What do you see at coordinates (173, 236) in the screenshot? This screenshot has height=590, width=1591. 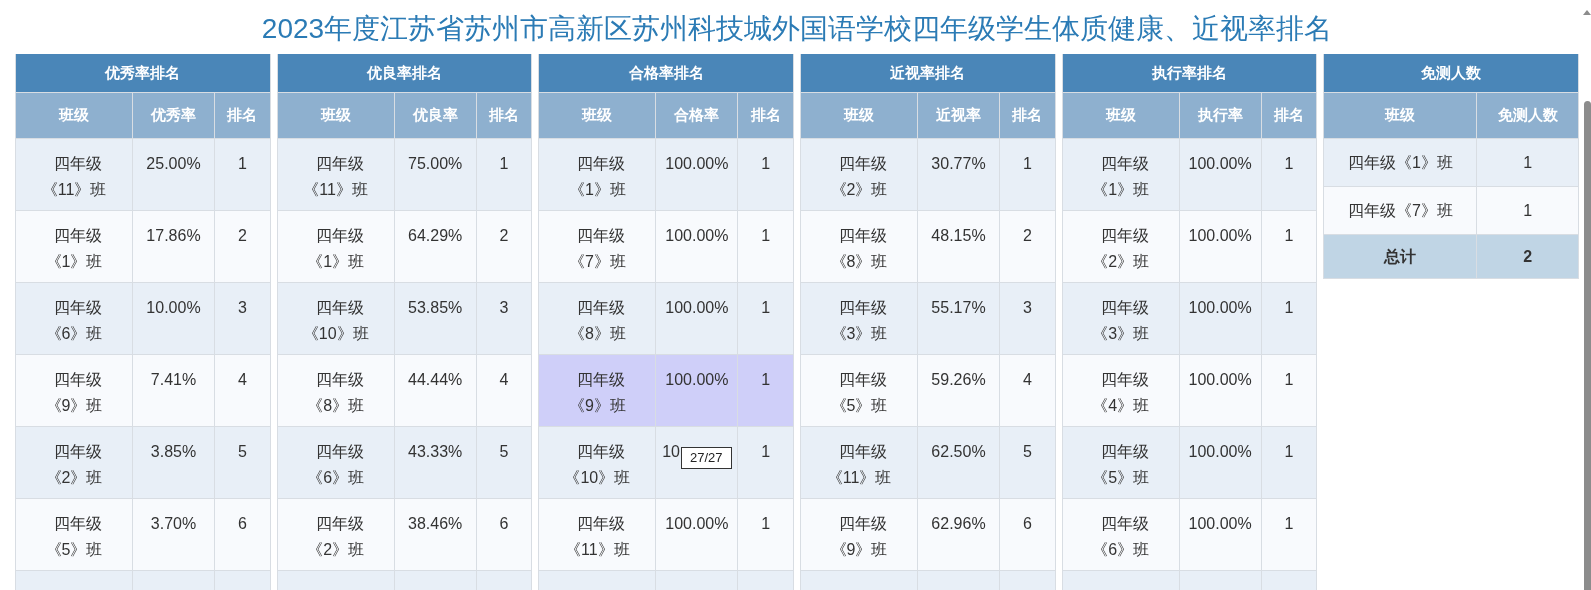 I see `table-cell-text: 17.86%` at bounding box center [173, 236].